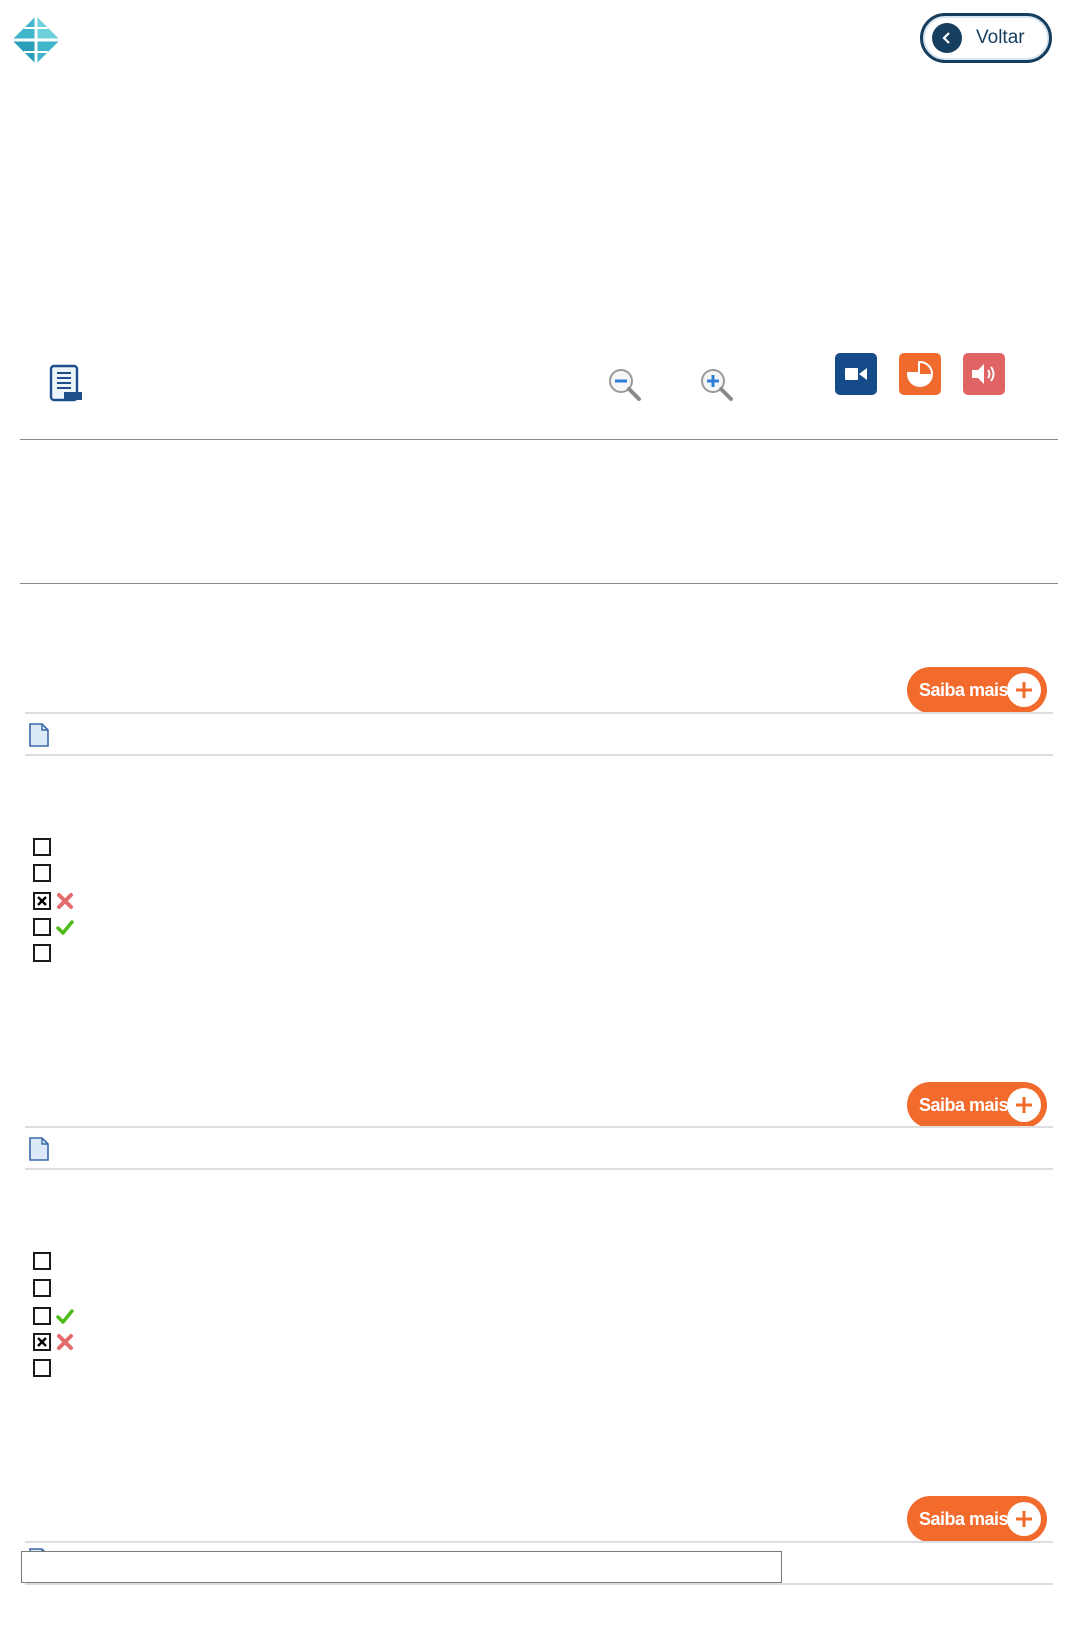 The image size is (1078, 1626). What do you see at coordinates (401, 1567) in the screenshot?
I see `bottom-text-input` at bounding box center [401, 1567].